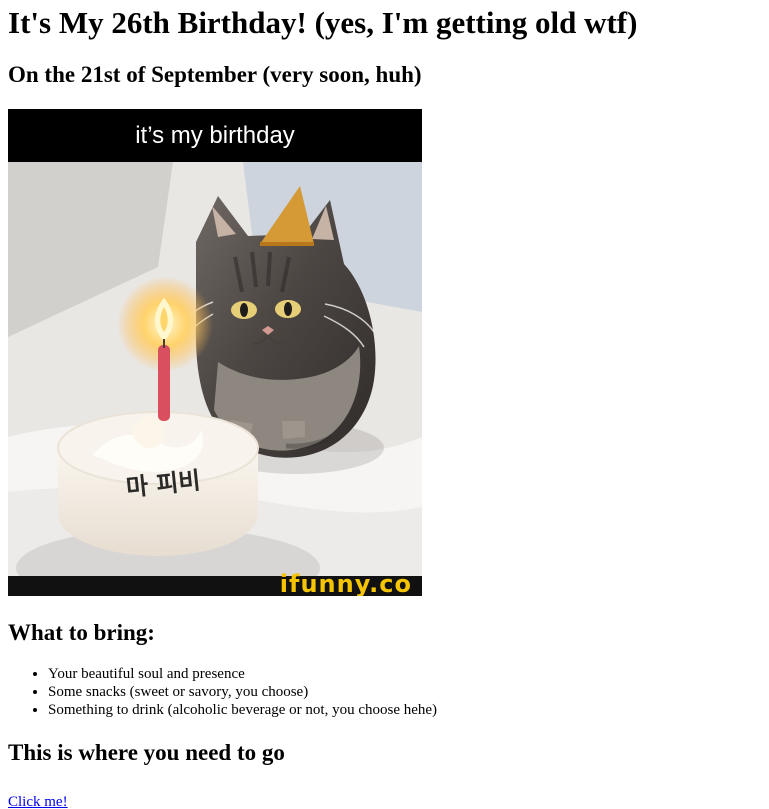  Describe the element at coordinates (384, 801) in the screenshot. I see `location-link-wrap: Click me!` at that location.